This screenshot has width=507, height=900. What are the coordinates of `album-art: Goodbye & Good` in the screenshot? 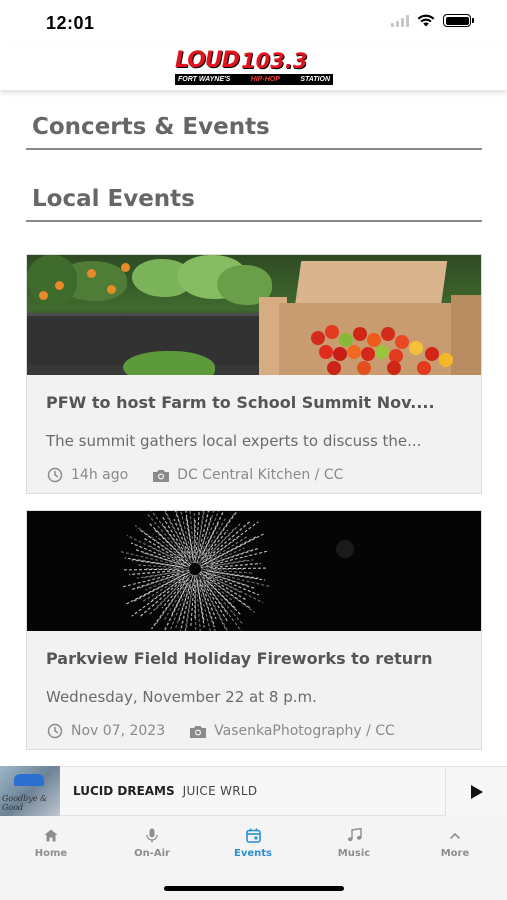 It's located at (30, 791).